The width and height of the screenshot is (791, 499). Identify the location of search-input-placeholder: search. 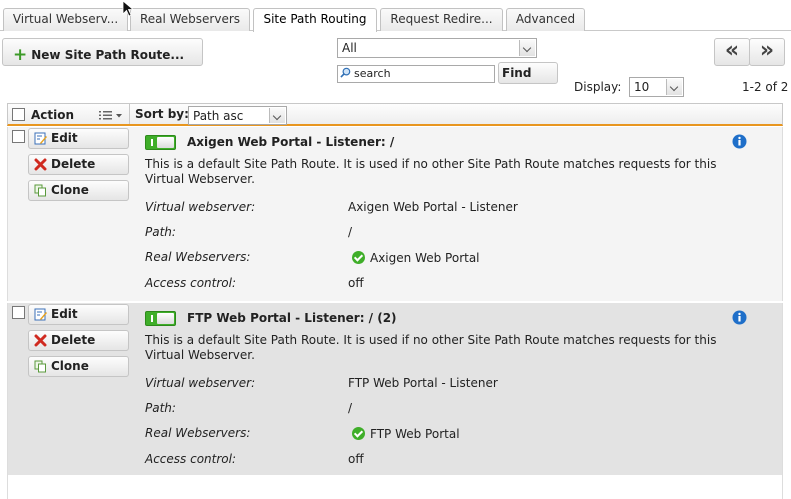
(372, 73).